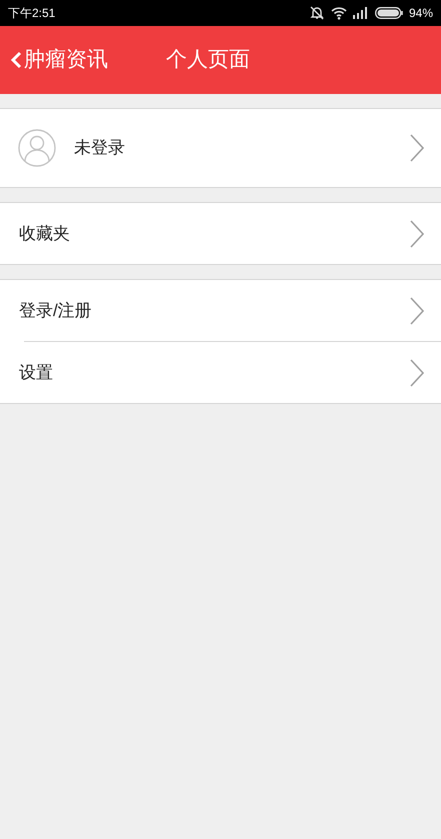 The width and height of the screenshot is (441, 839). Describe the element at coordinates (208, 60) in the screenshot. I see `page-title: 个人页面` at that location.